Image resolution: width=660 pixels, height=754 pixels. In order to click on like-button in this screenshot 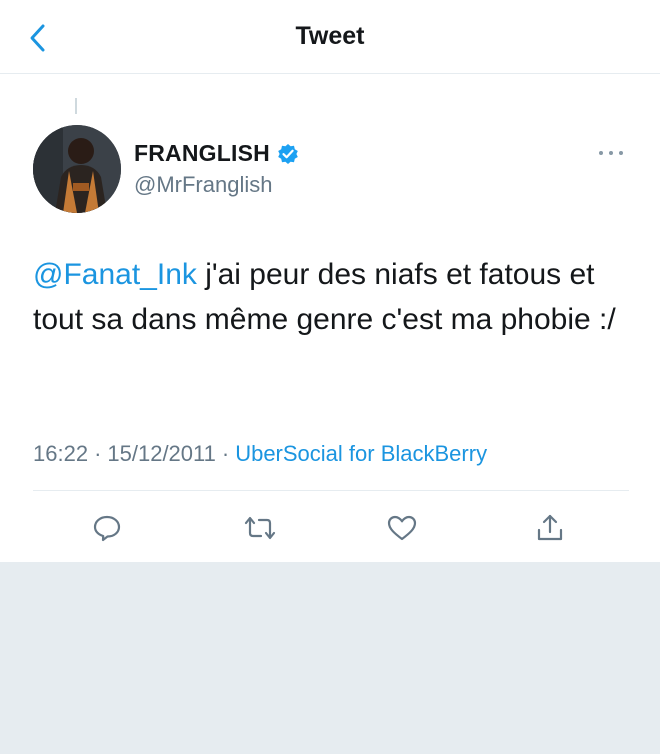, I will do `click(402, 528)`.